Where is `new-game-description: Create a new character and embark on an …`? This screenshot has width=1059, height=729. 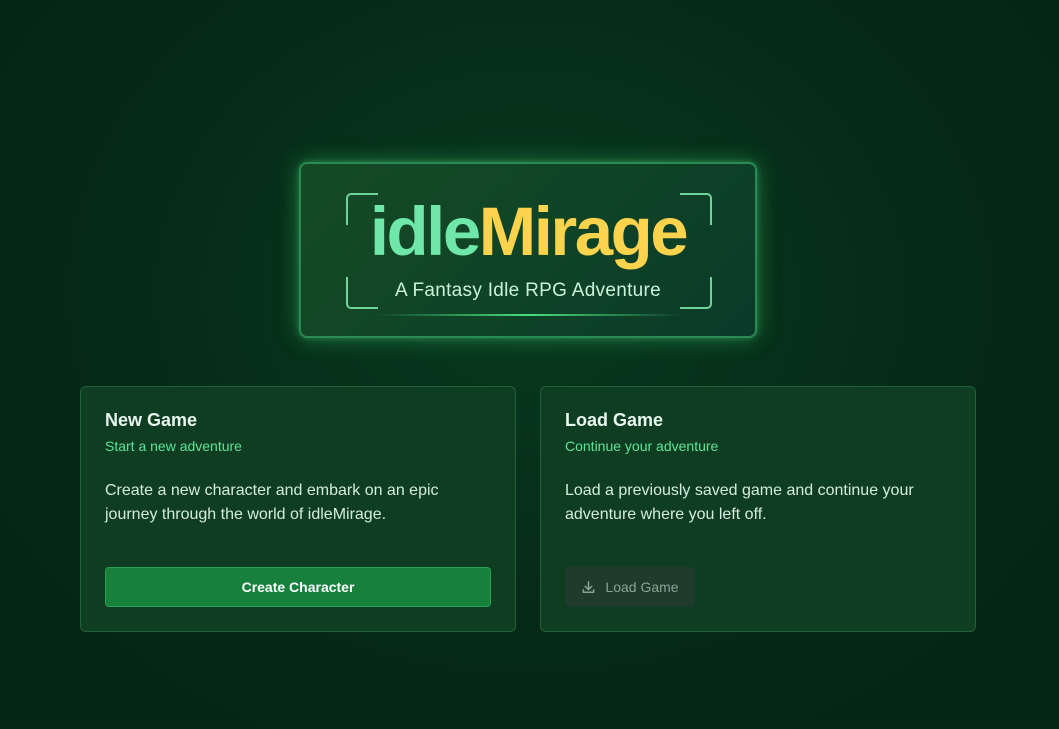 new-game-description: Create a new character and embark on an … is located at coordinates (272, 502).